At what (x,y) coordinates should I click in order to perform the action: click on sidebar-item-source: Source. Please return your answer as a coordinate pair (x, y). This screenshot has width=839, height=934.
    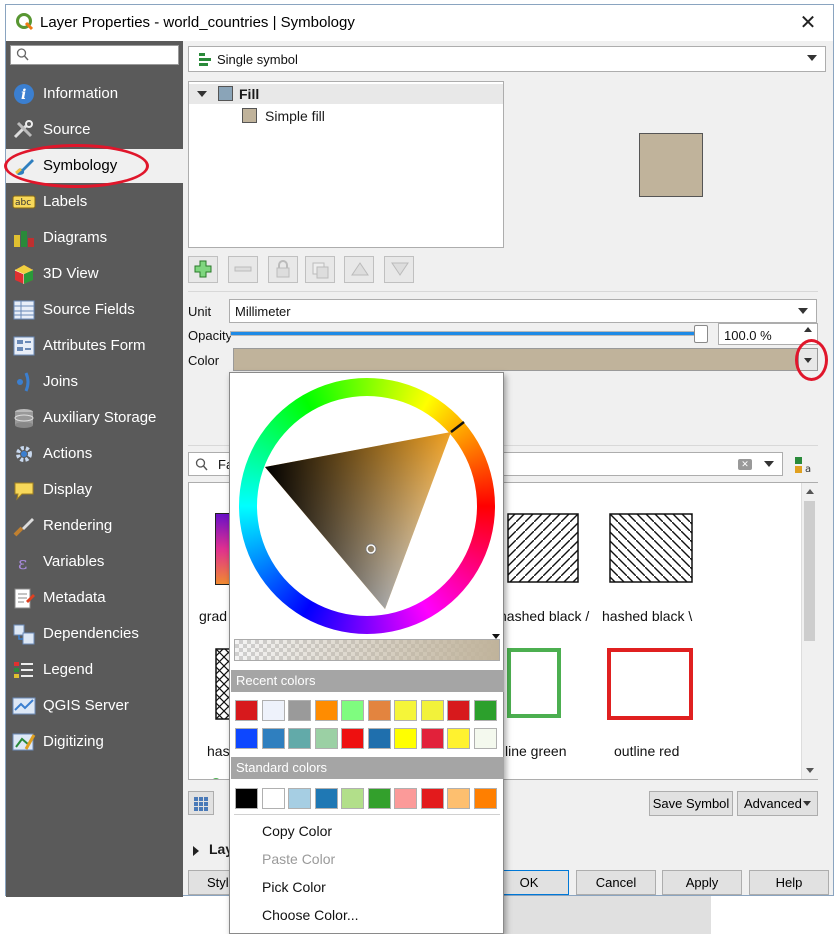
    Looking at the image, I should click on (94, 130).